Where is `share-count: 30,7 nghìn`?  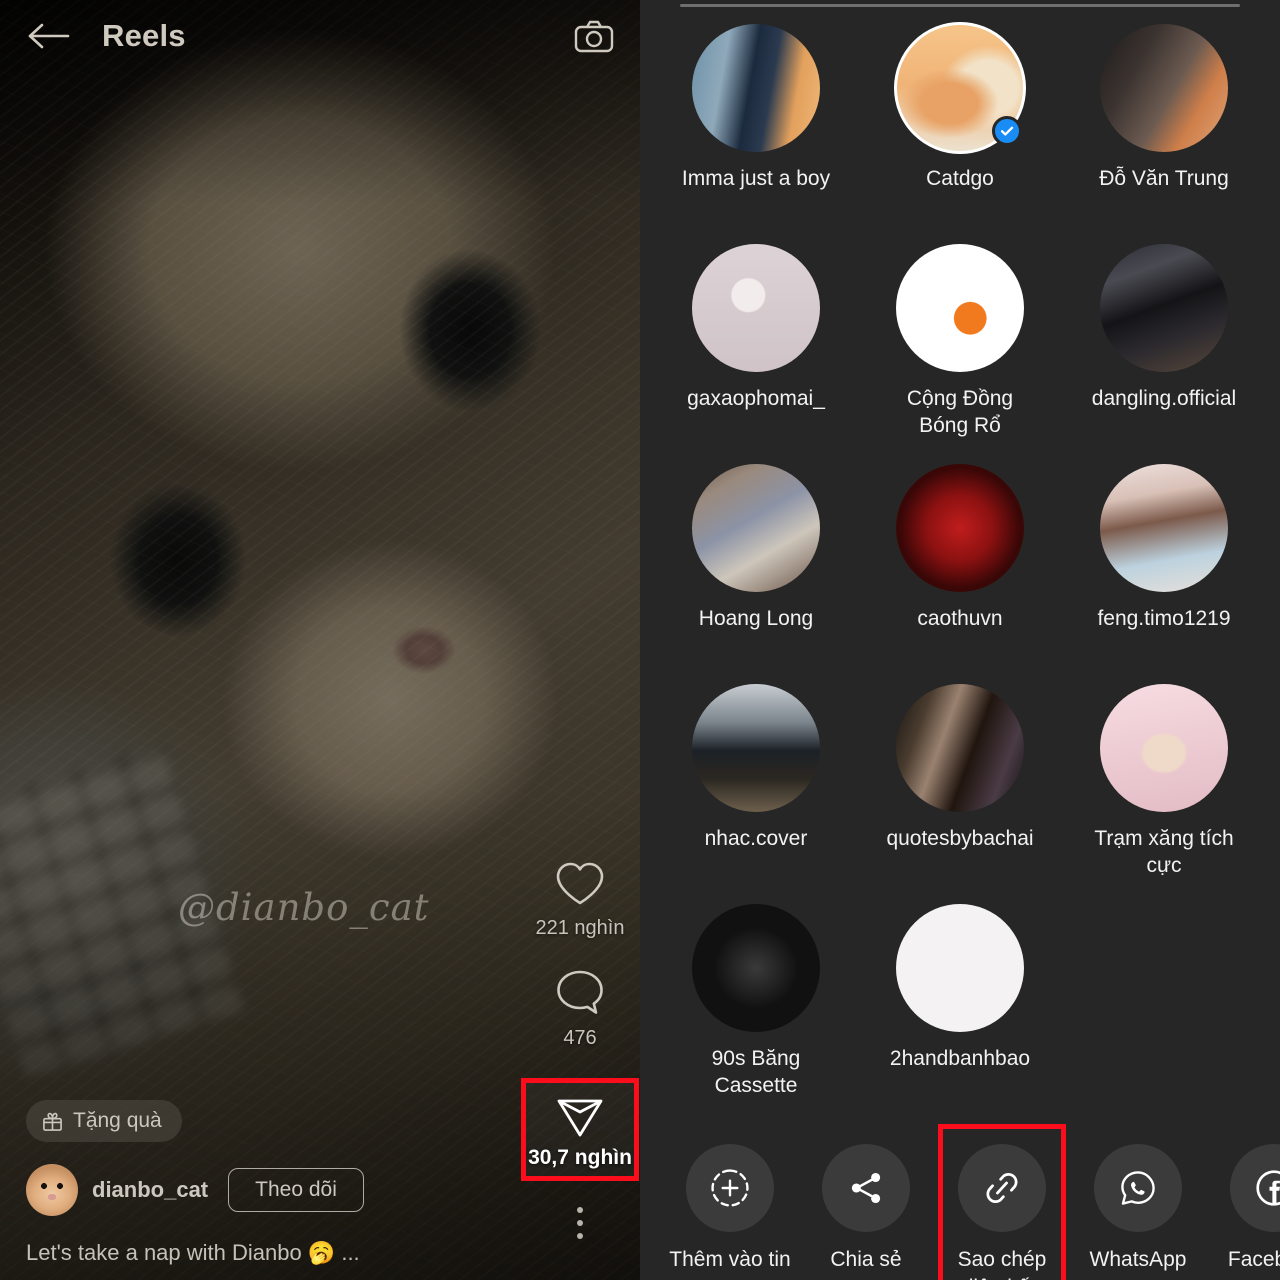 share-count: 30,7 nghìn is located at coordinates (580, 1157).